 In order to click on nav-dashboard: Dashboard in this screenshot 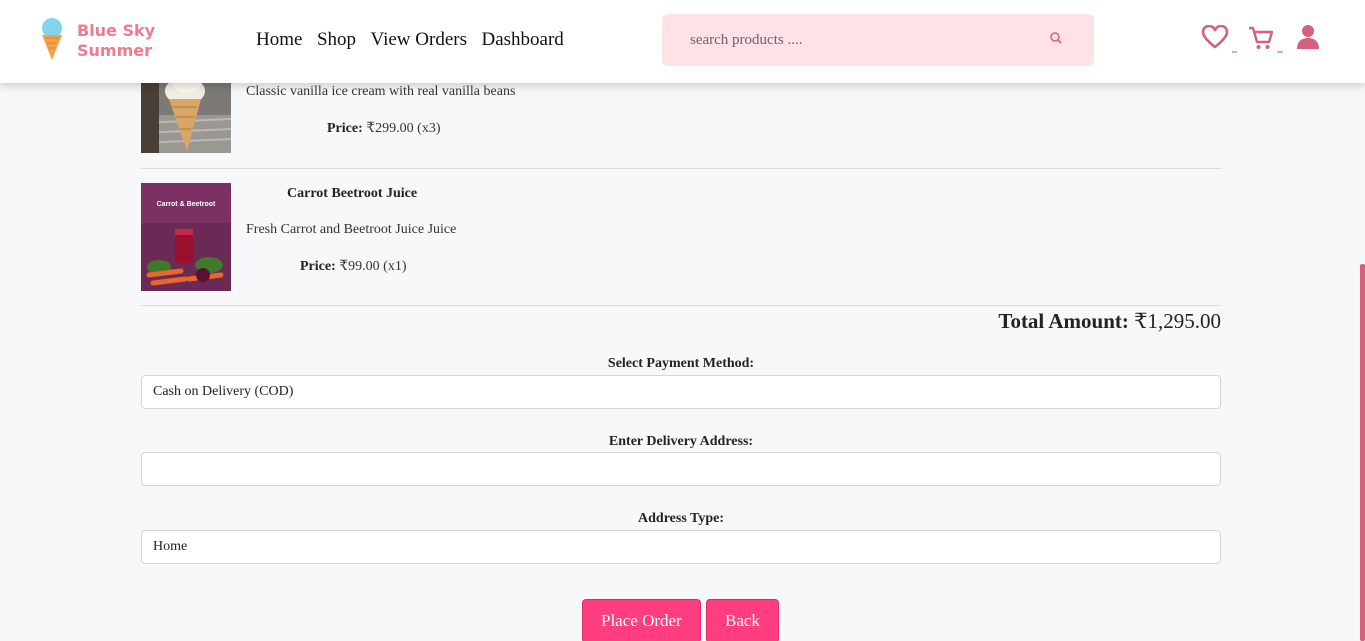, I will do `click(522, 40)`.